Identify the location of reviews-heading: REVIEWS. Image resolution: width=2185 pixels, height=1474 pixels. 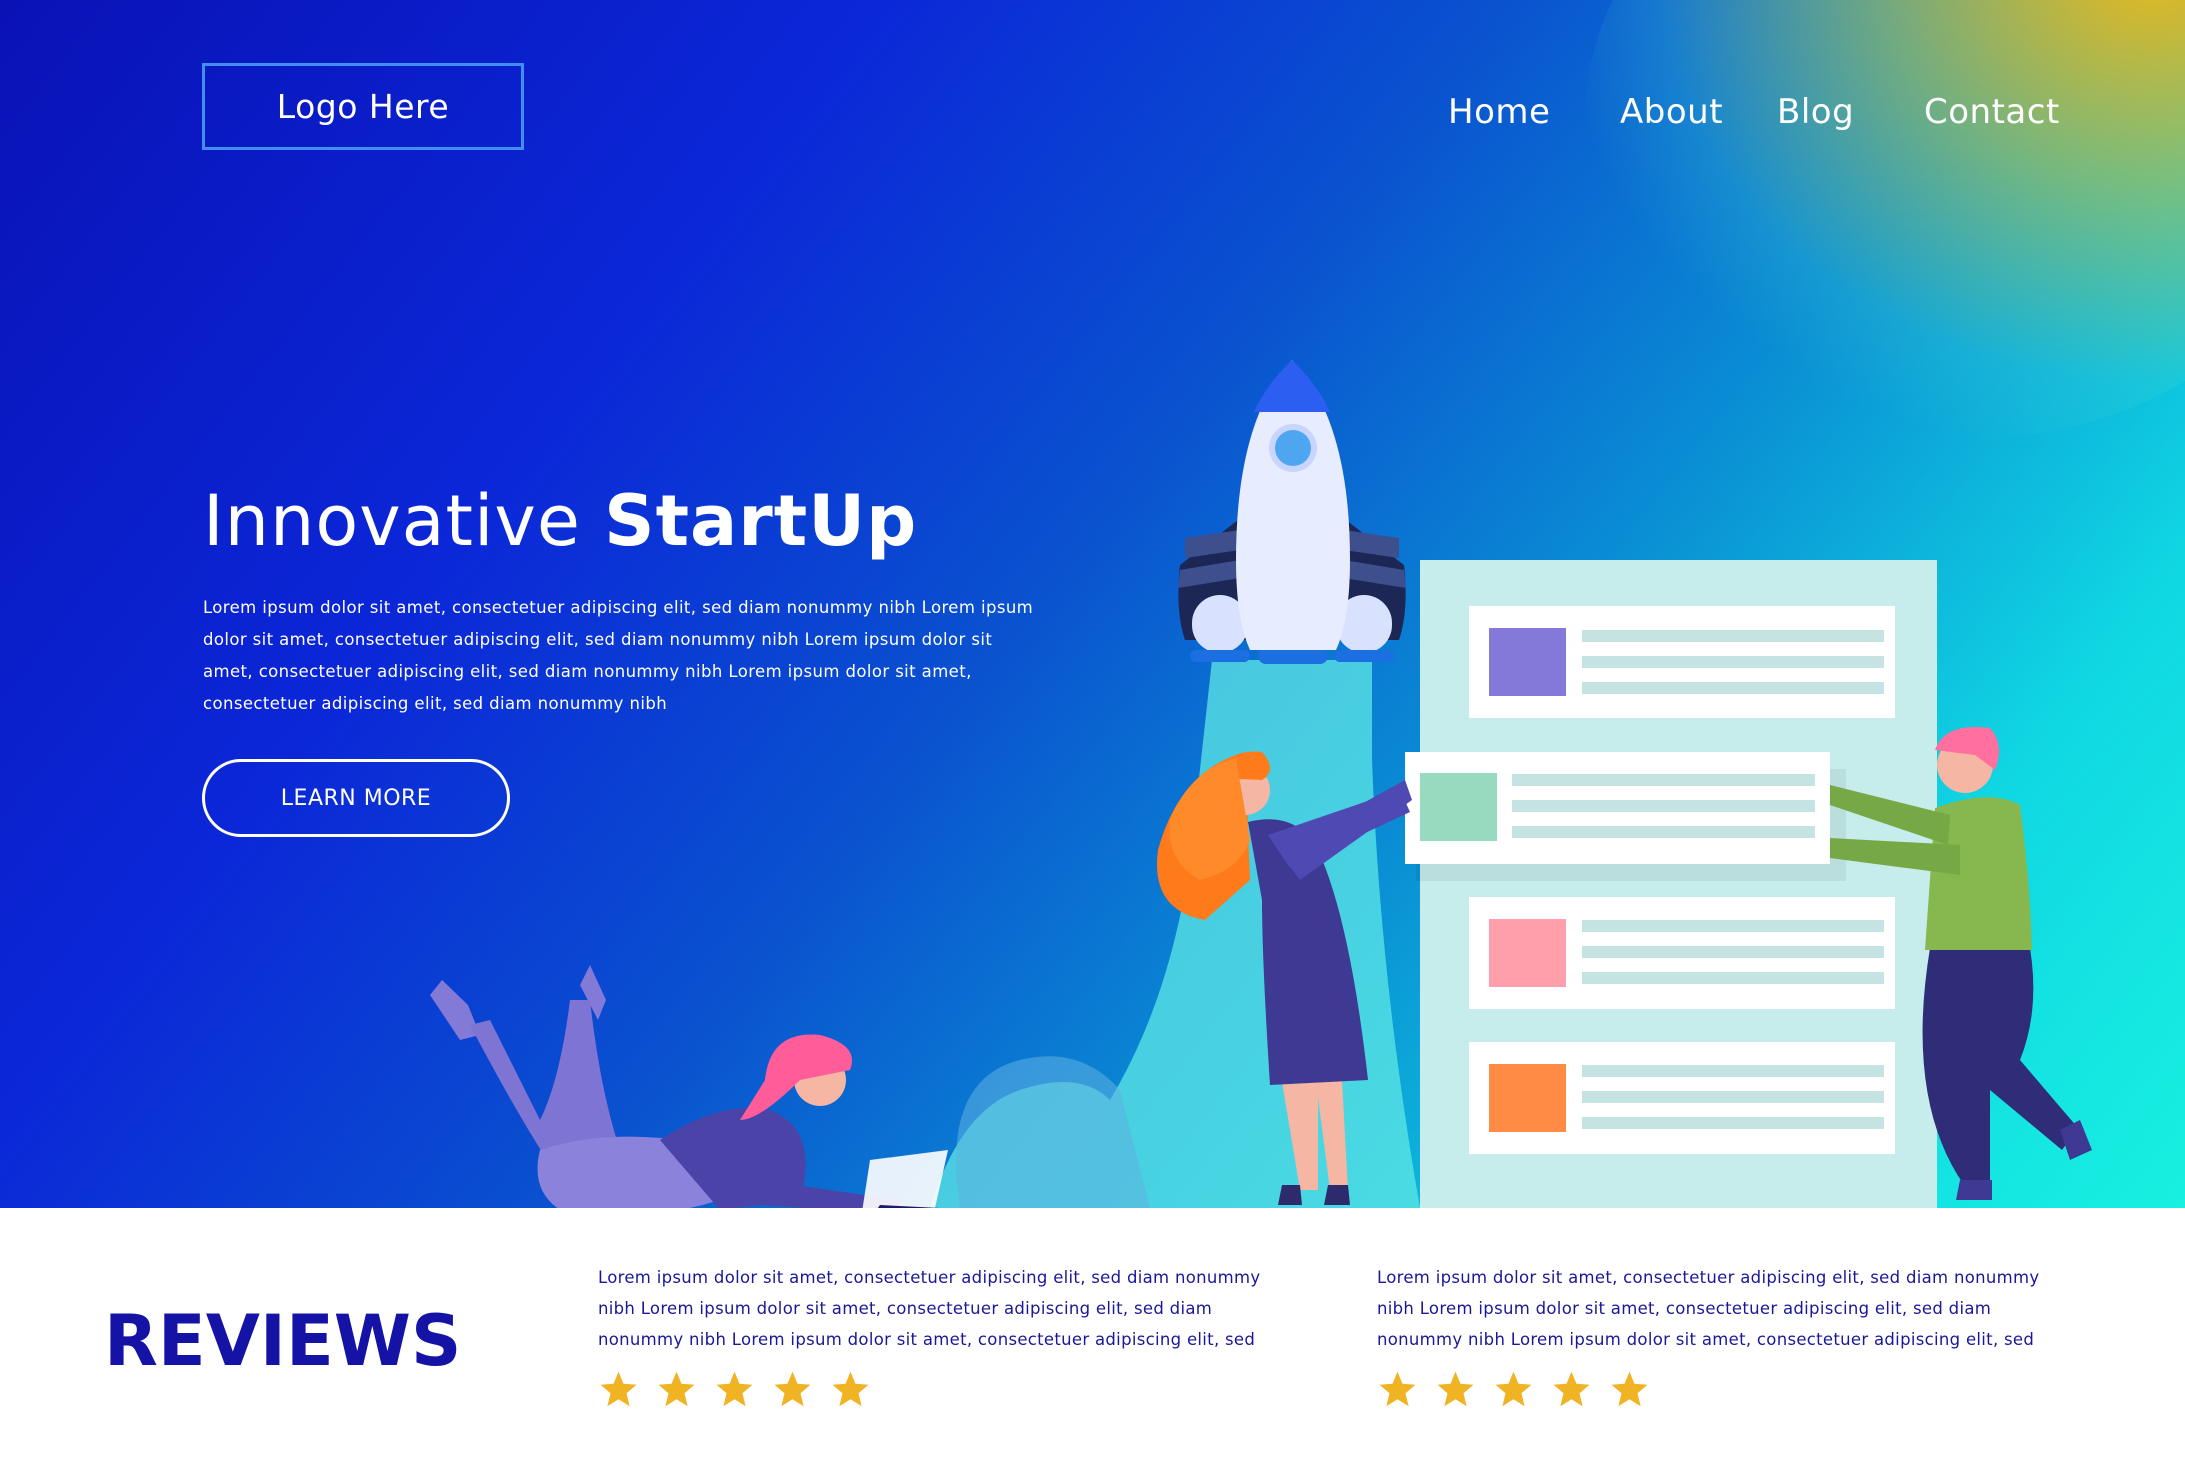
(283, 1341).